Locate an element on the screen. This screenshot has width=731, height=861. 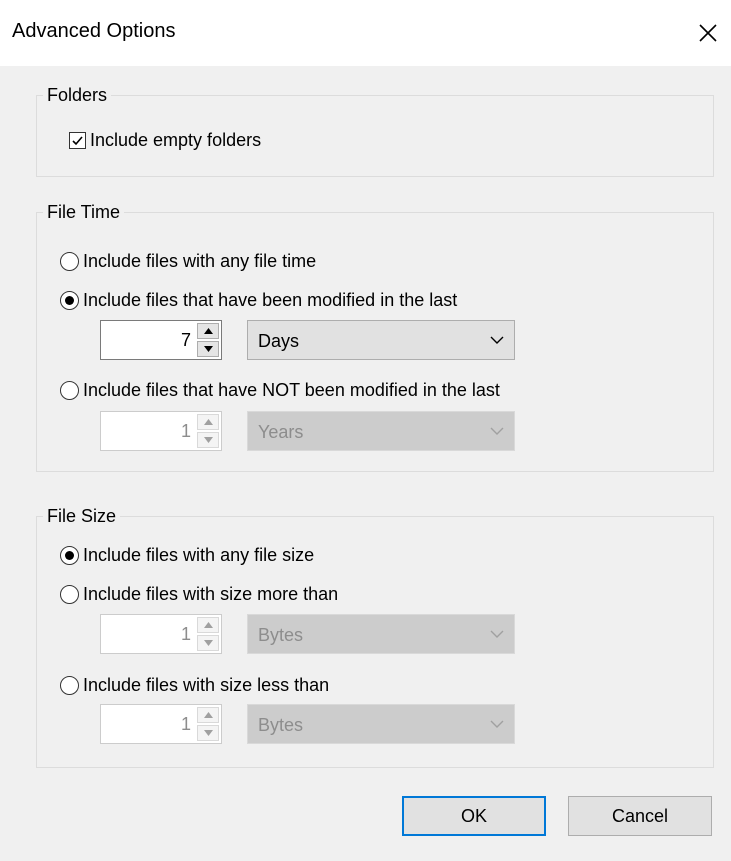
more-than-value-spinner: 1 is located at coordinates (161, 634).